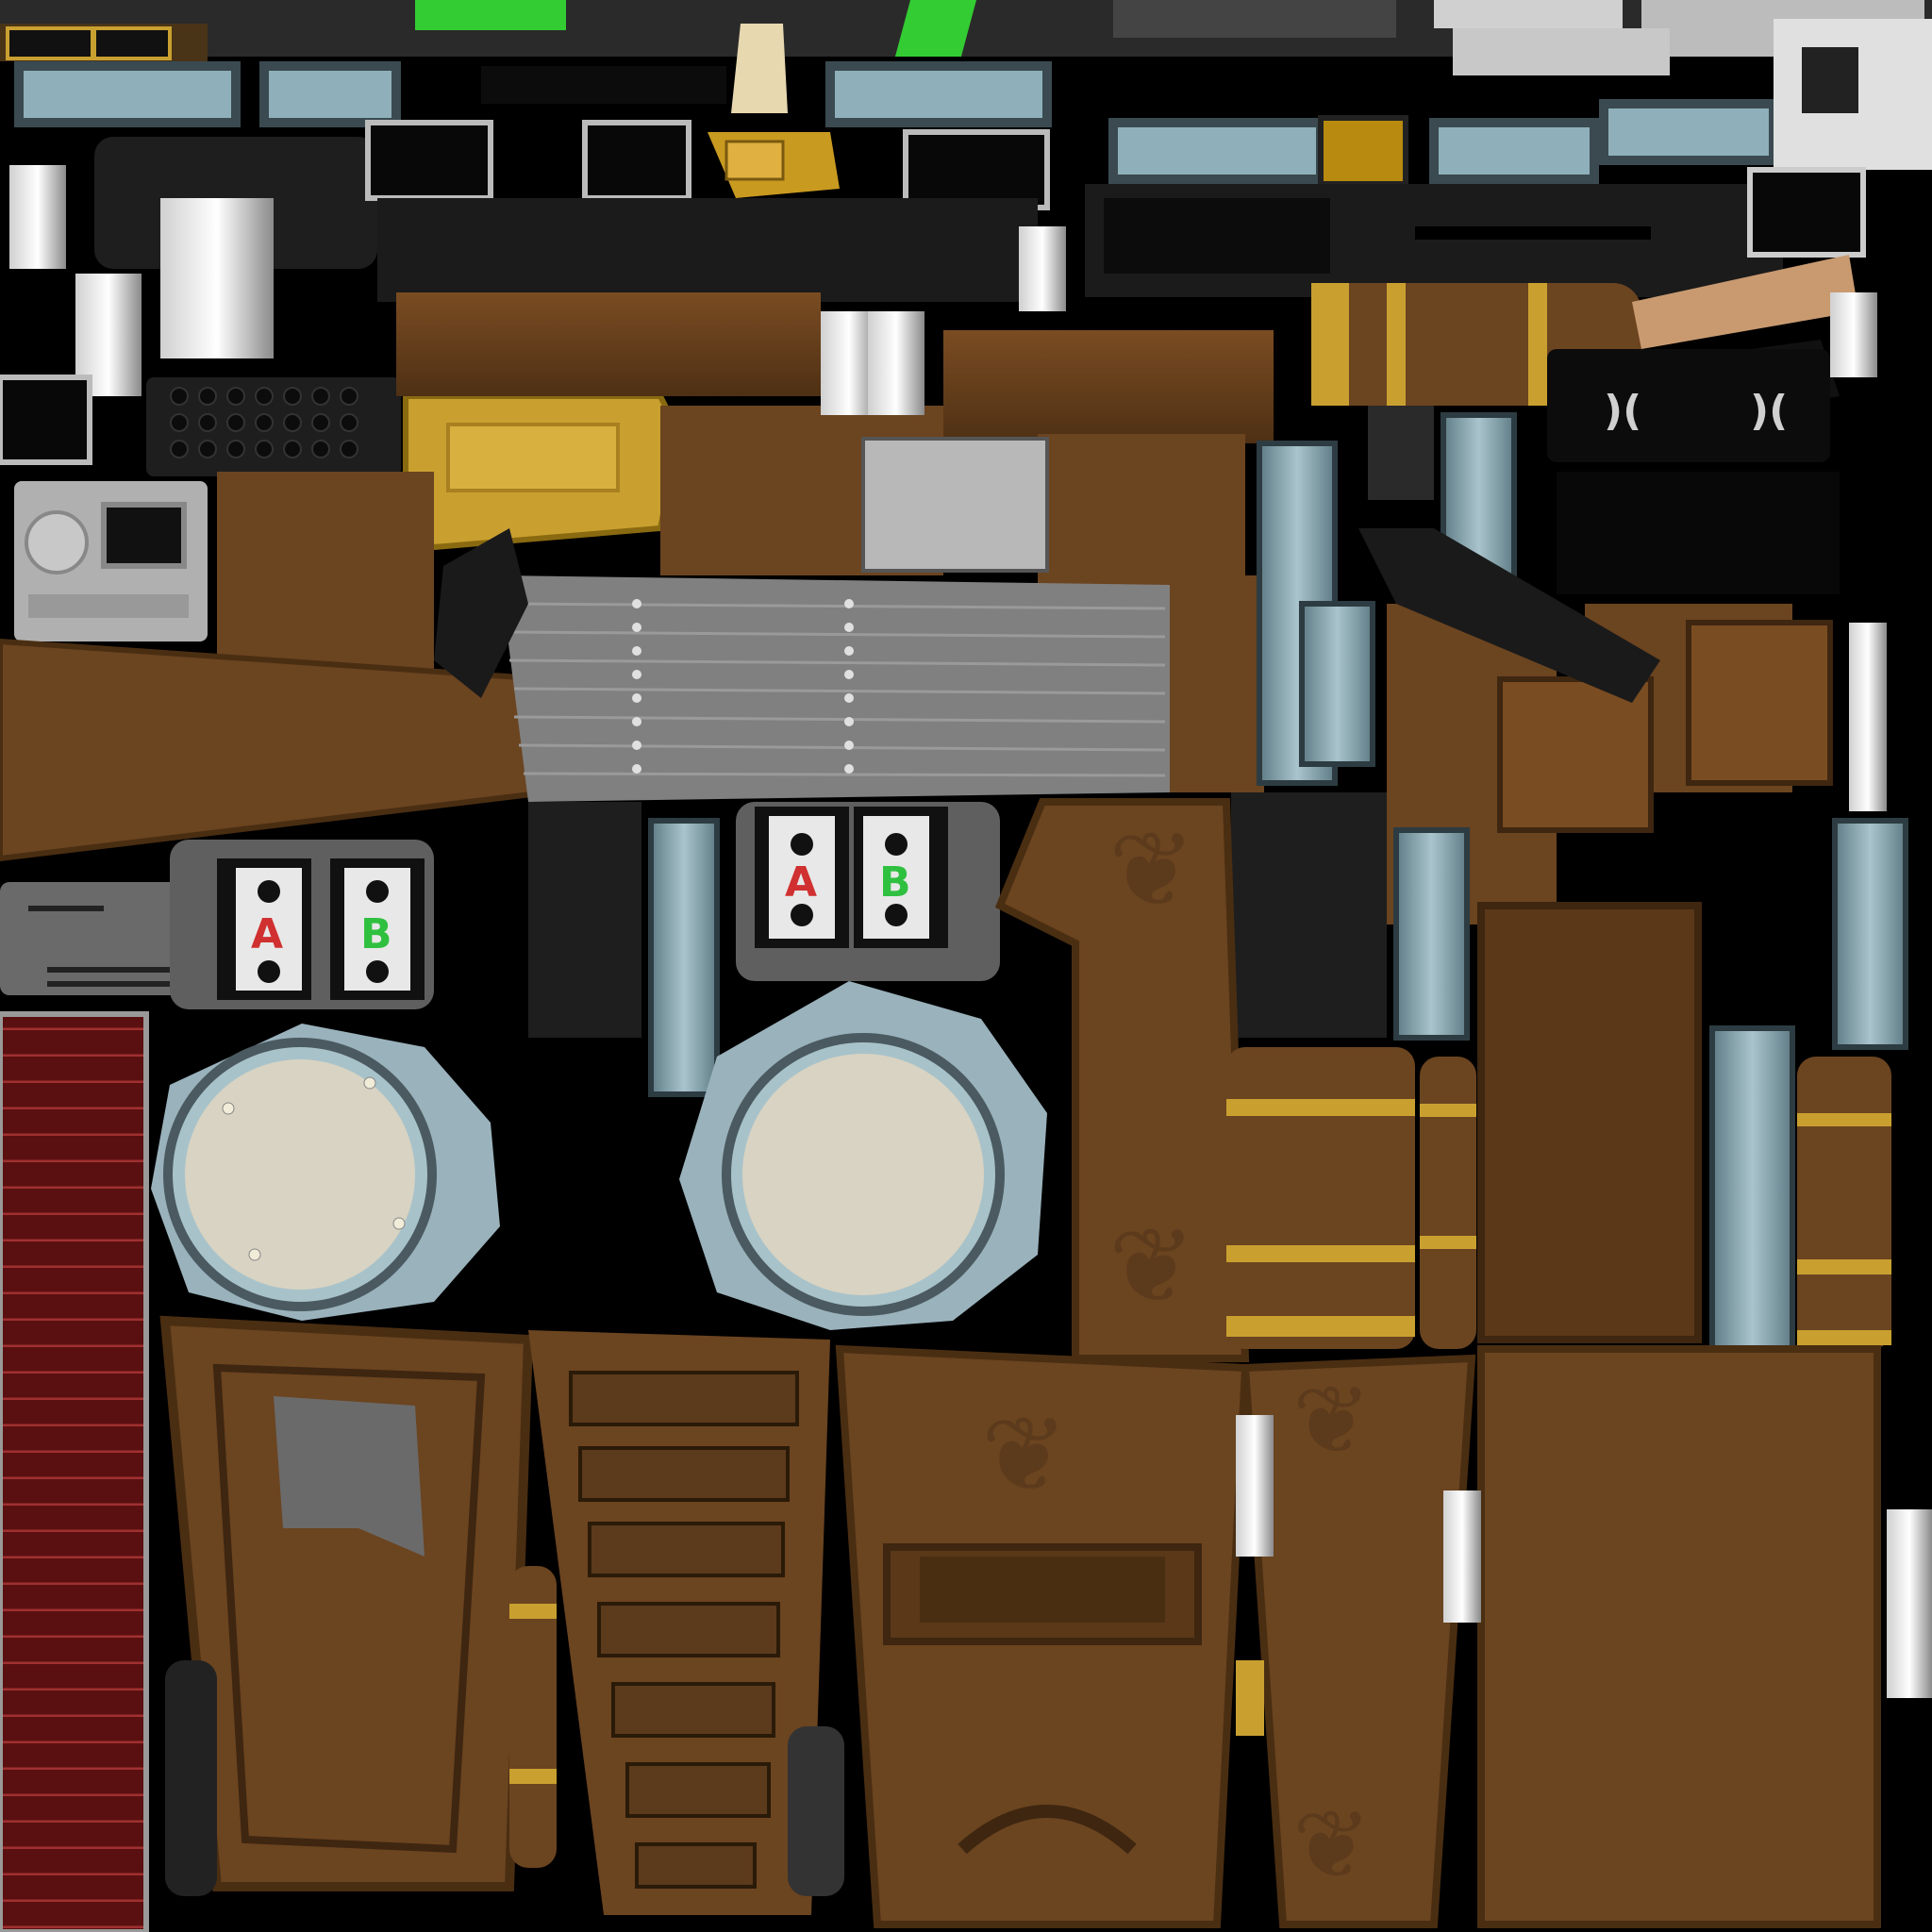  Describe the element at coordinates (267, 934) in the screenshot. I see `label-a-left: A` at that location.